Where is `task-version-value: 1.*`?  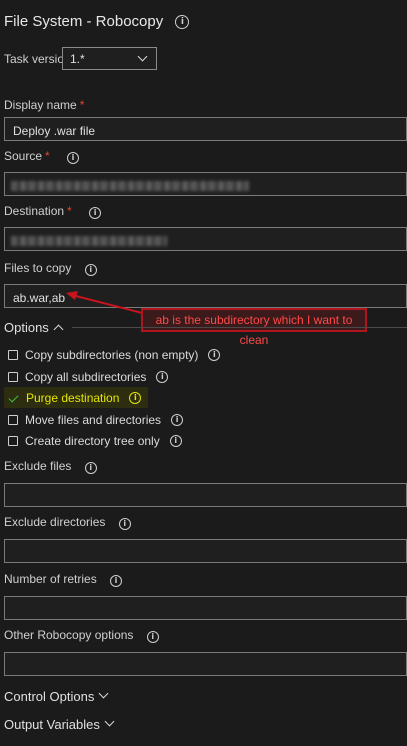 task-version-value: 1.* is located at coordinates (77, 59).